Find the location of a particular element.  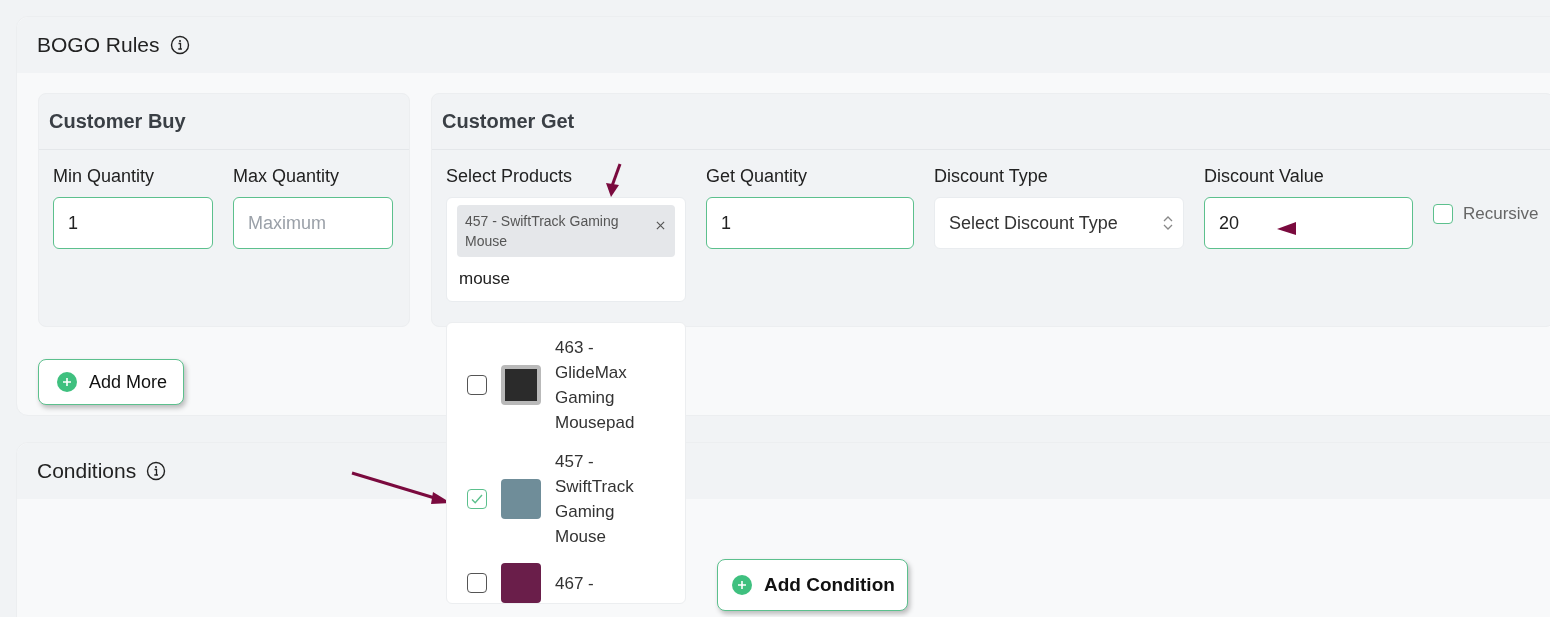

field-label: Discount Type is located at coordinates (991, 176).